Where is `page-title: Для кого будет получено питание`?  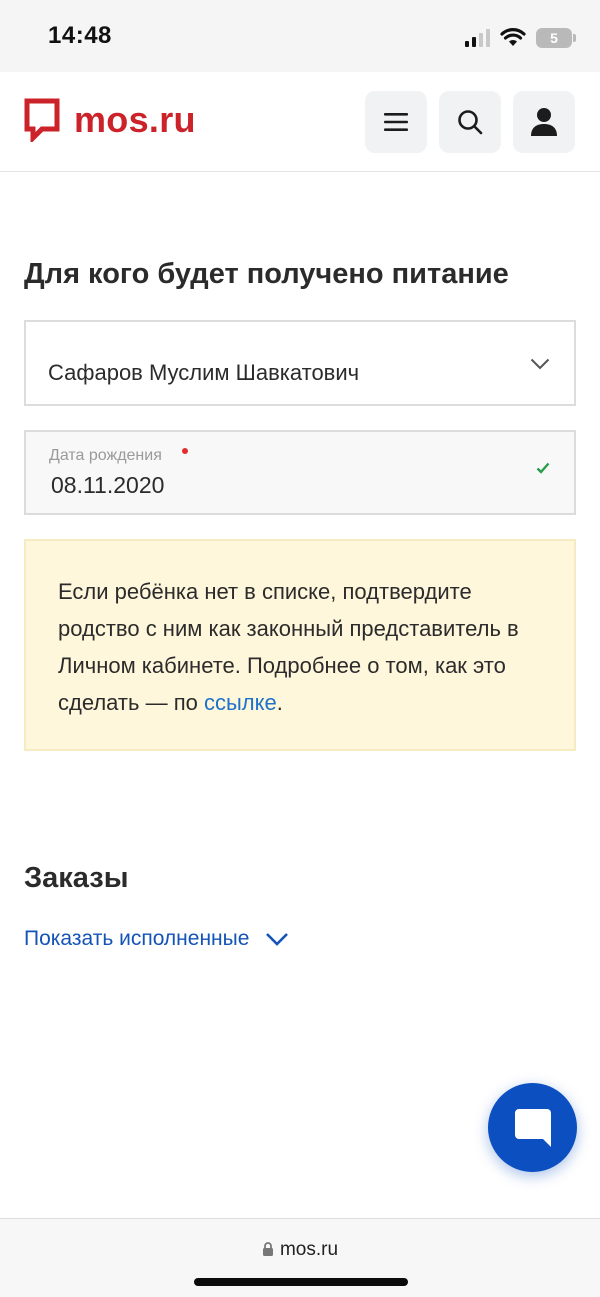 page-title: Для кого будет получено питание is located at coordinates (266, 274).